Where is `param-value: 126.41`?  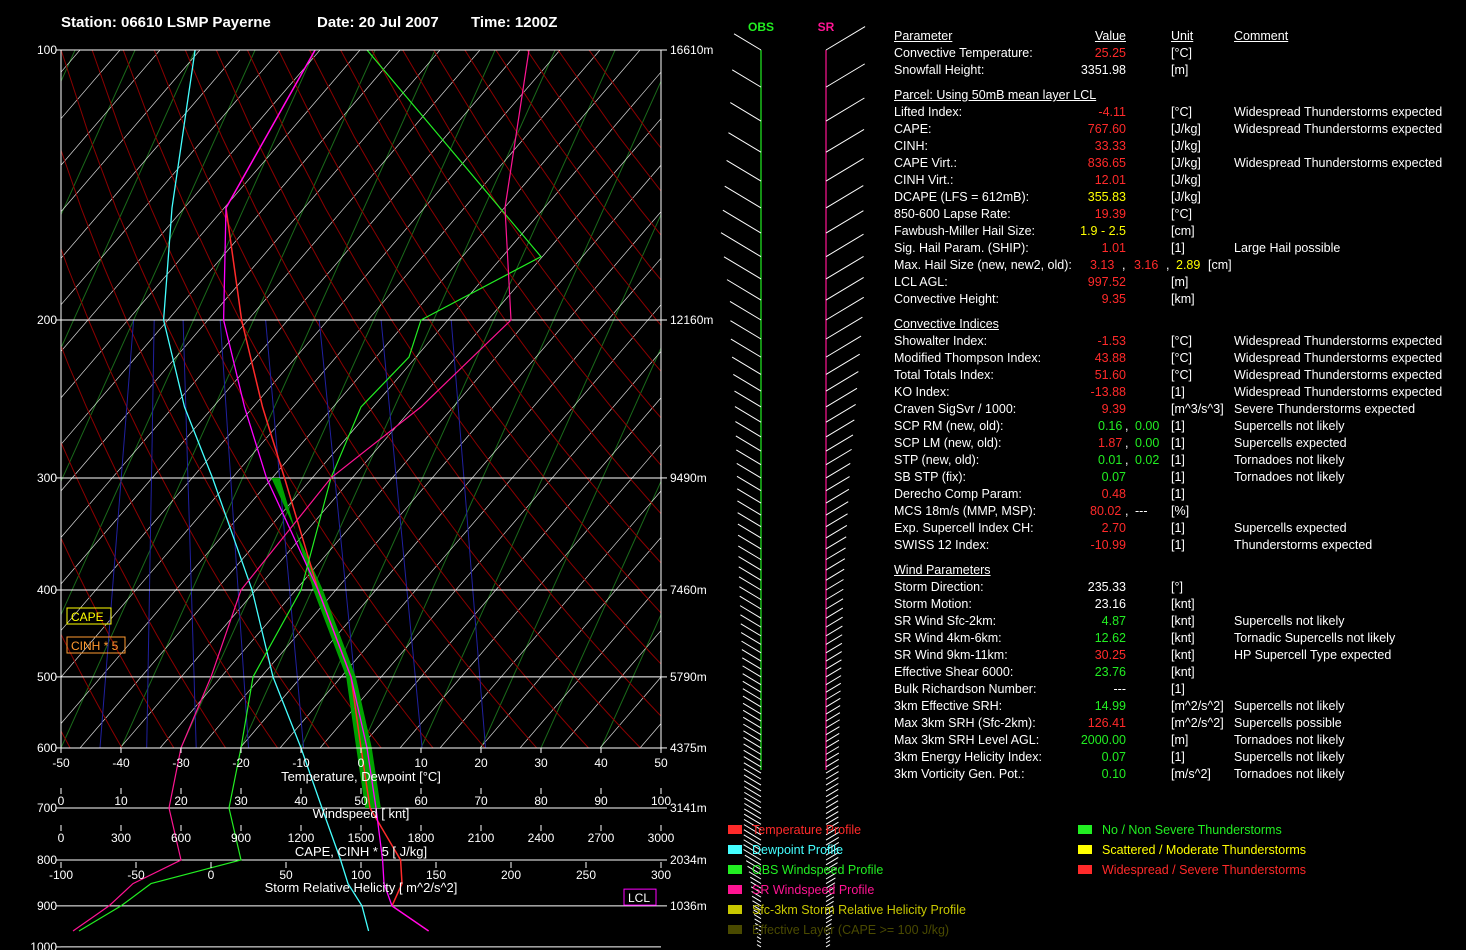
param-value: 126.41 is located at coordinates (1106, 723).